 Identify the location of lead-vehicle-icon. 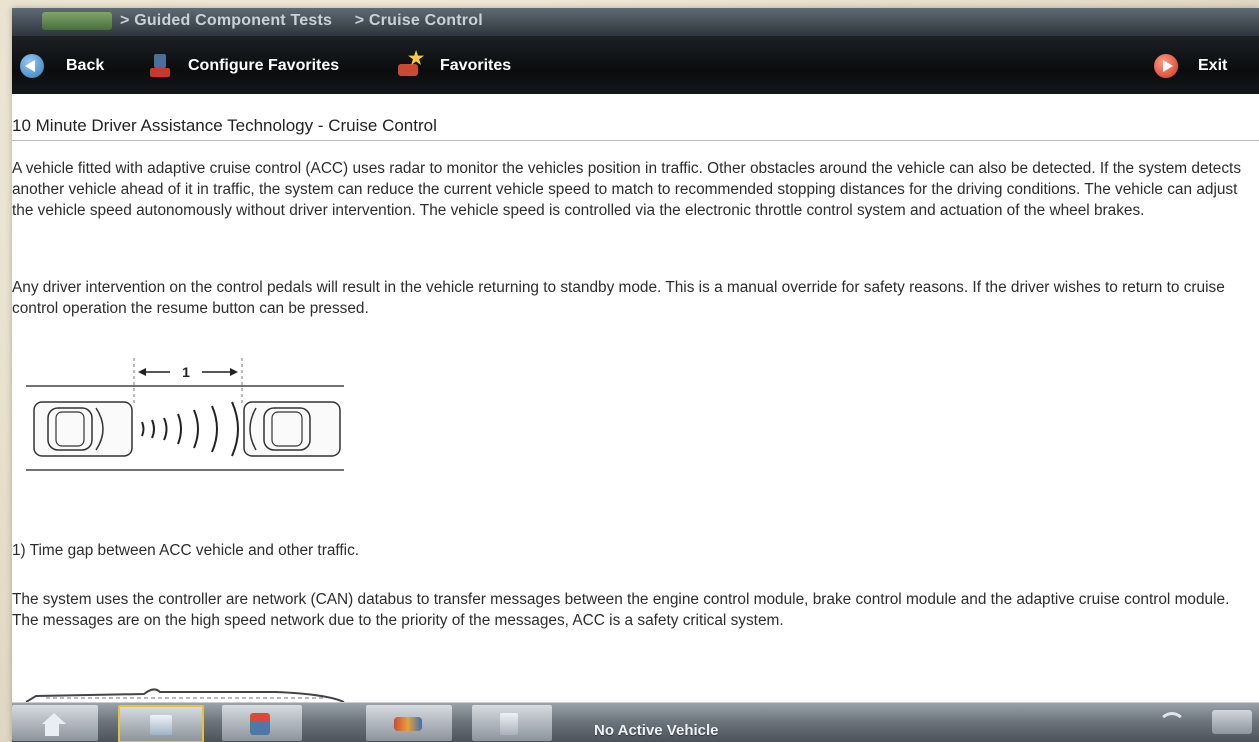
(292, 429).